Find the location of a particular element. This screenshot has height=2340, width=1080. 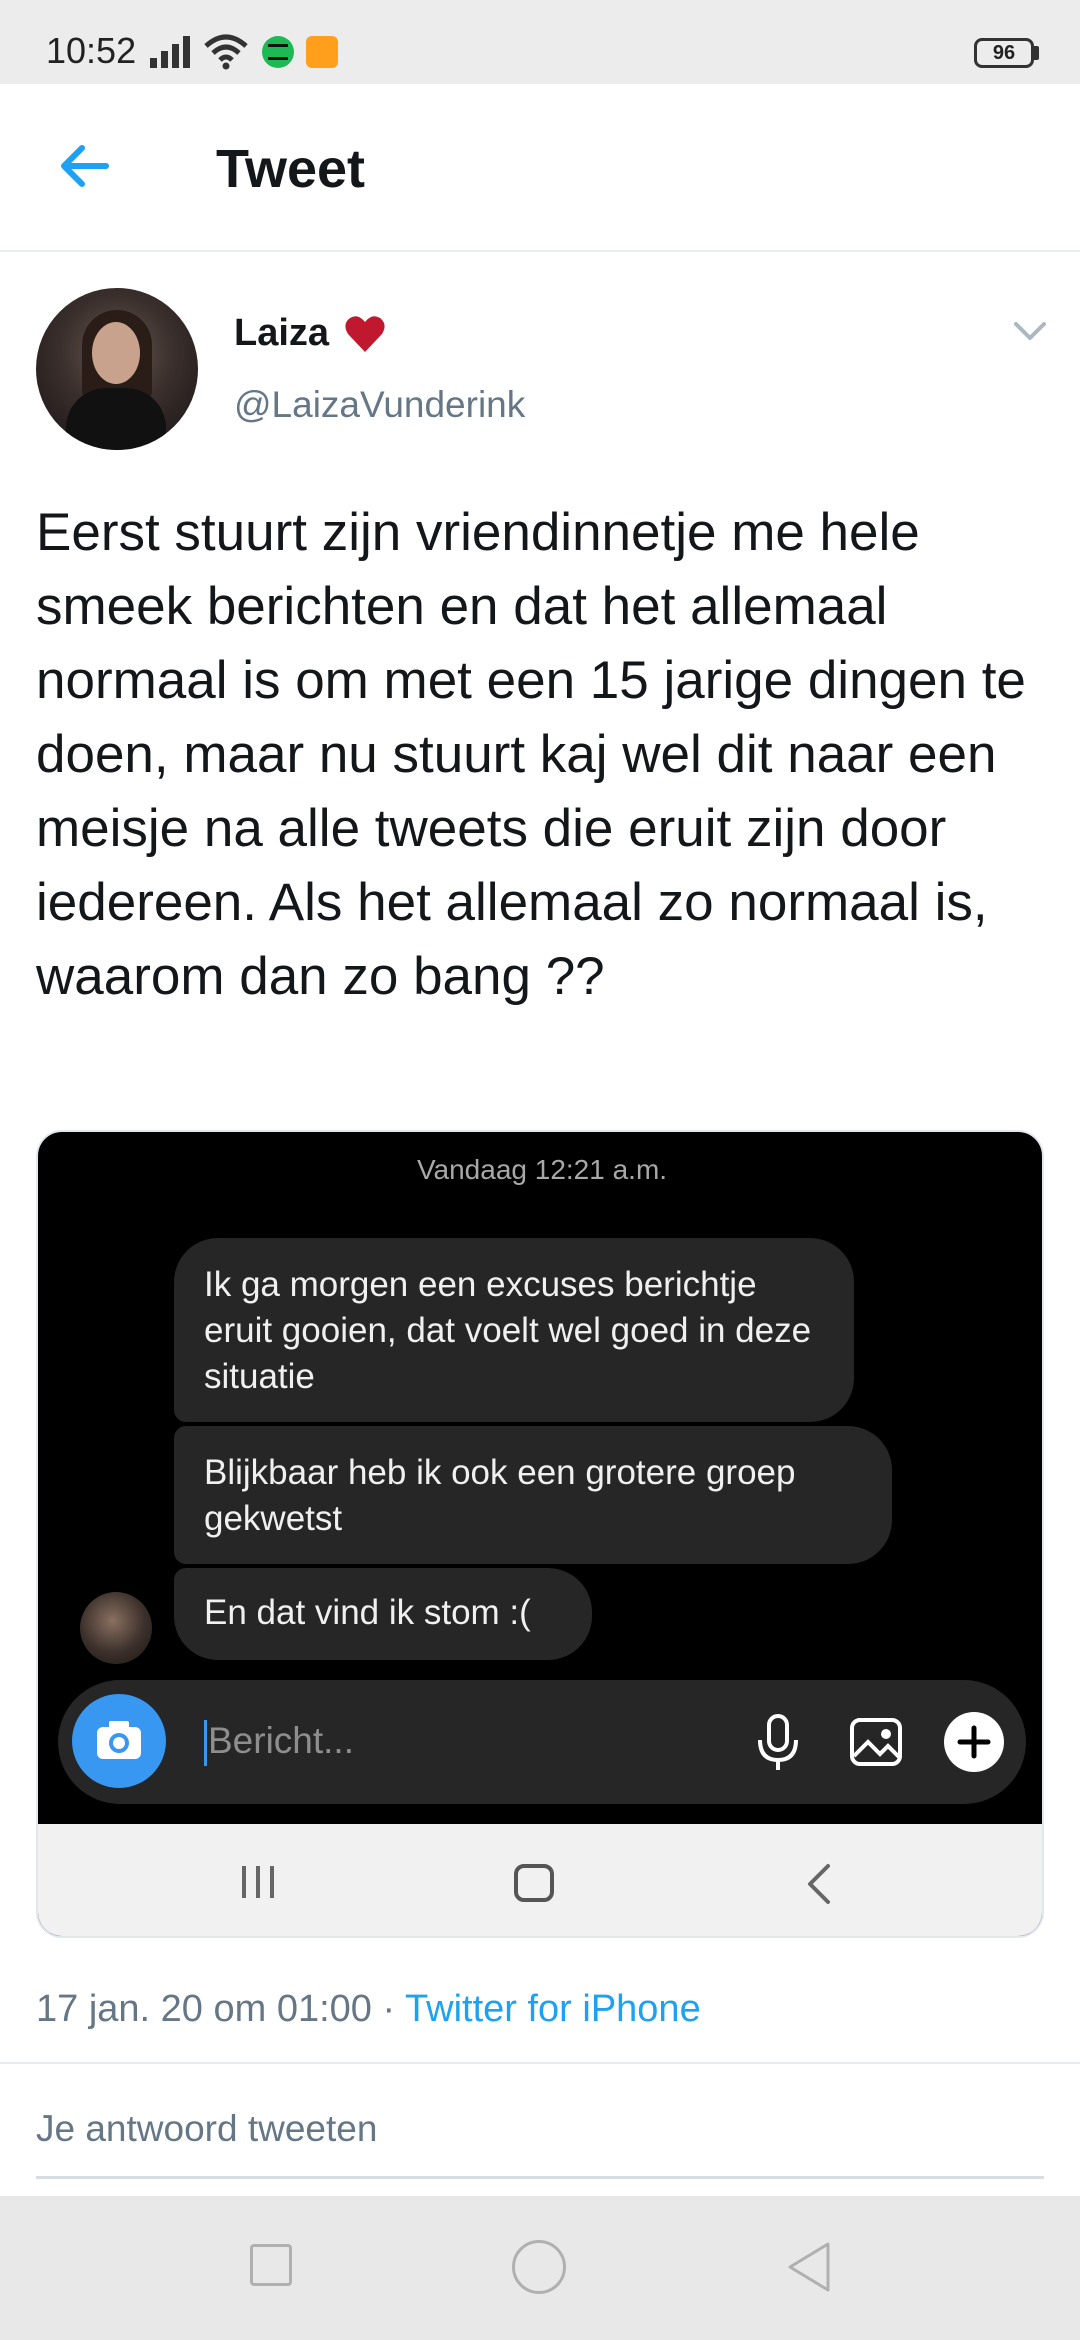

heart-icon is located at coordinates (365, 334).